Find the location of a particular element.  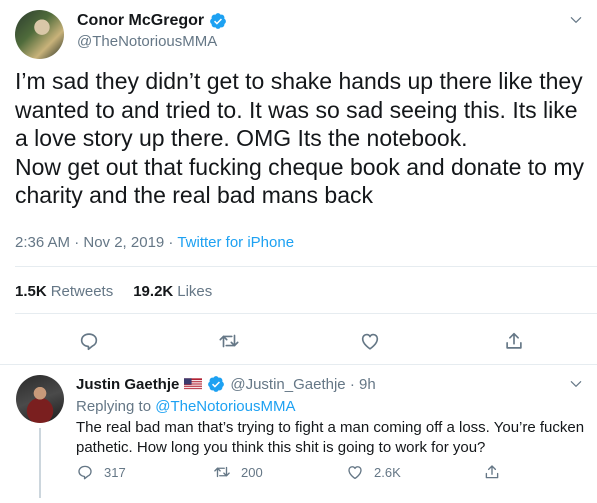

reply-handle-text: @Justin_Gaethje is located at coordinates (288, 384).